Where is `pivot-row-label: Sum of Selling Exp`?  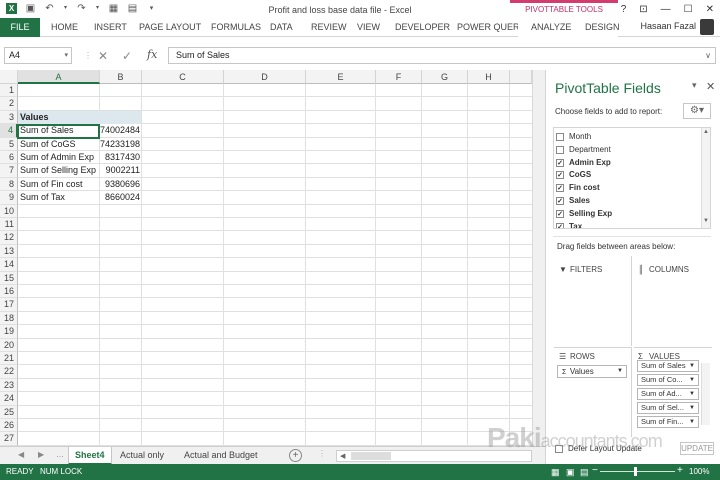
pivot-row-label: Sum of Selling Exp is located at coordinates (58, 170).